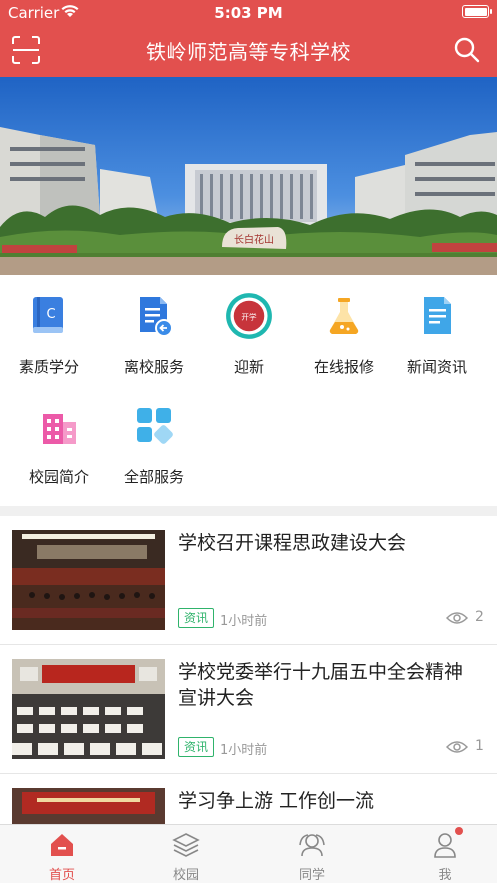 The width and height of the screenshot is (497, 883). What do you see at coordinates (292, 543) in the screenshot?
I see `news-title: 学校召开课程思政建设大会` at bounding box center [292, 543].